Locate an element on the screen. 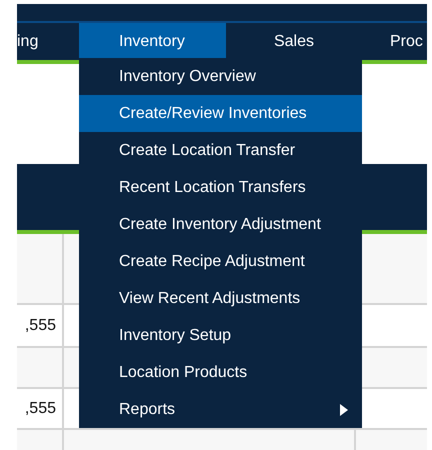 The height and width of the screenshot is (450, 432). menu-item: Location Products is located at coordinates (220, 372).